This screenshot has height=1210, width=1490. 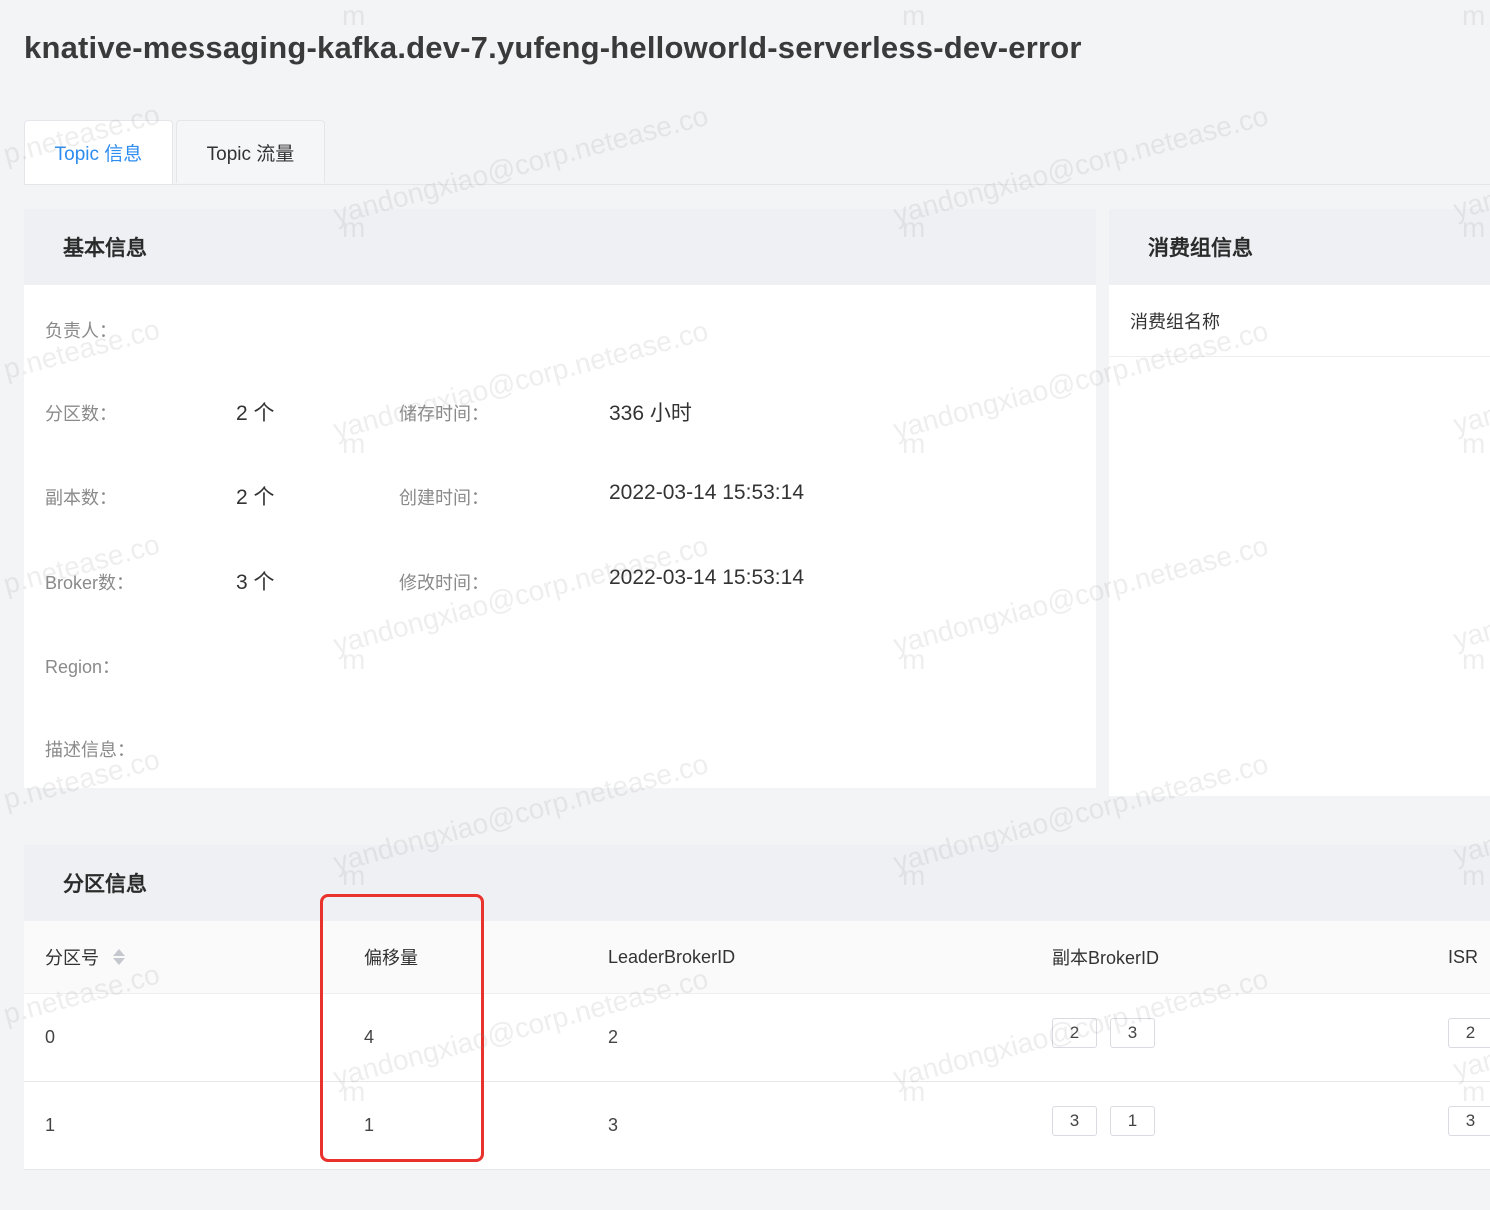 I want to click on retention-label: 储存时间：, so click(x=444, y=414).